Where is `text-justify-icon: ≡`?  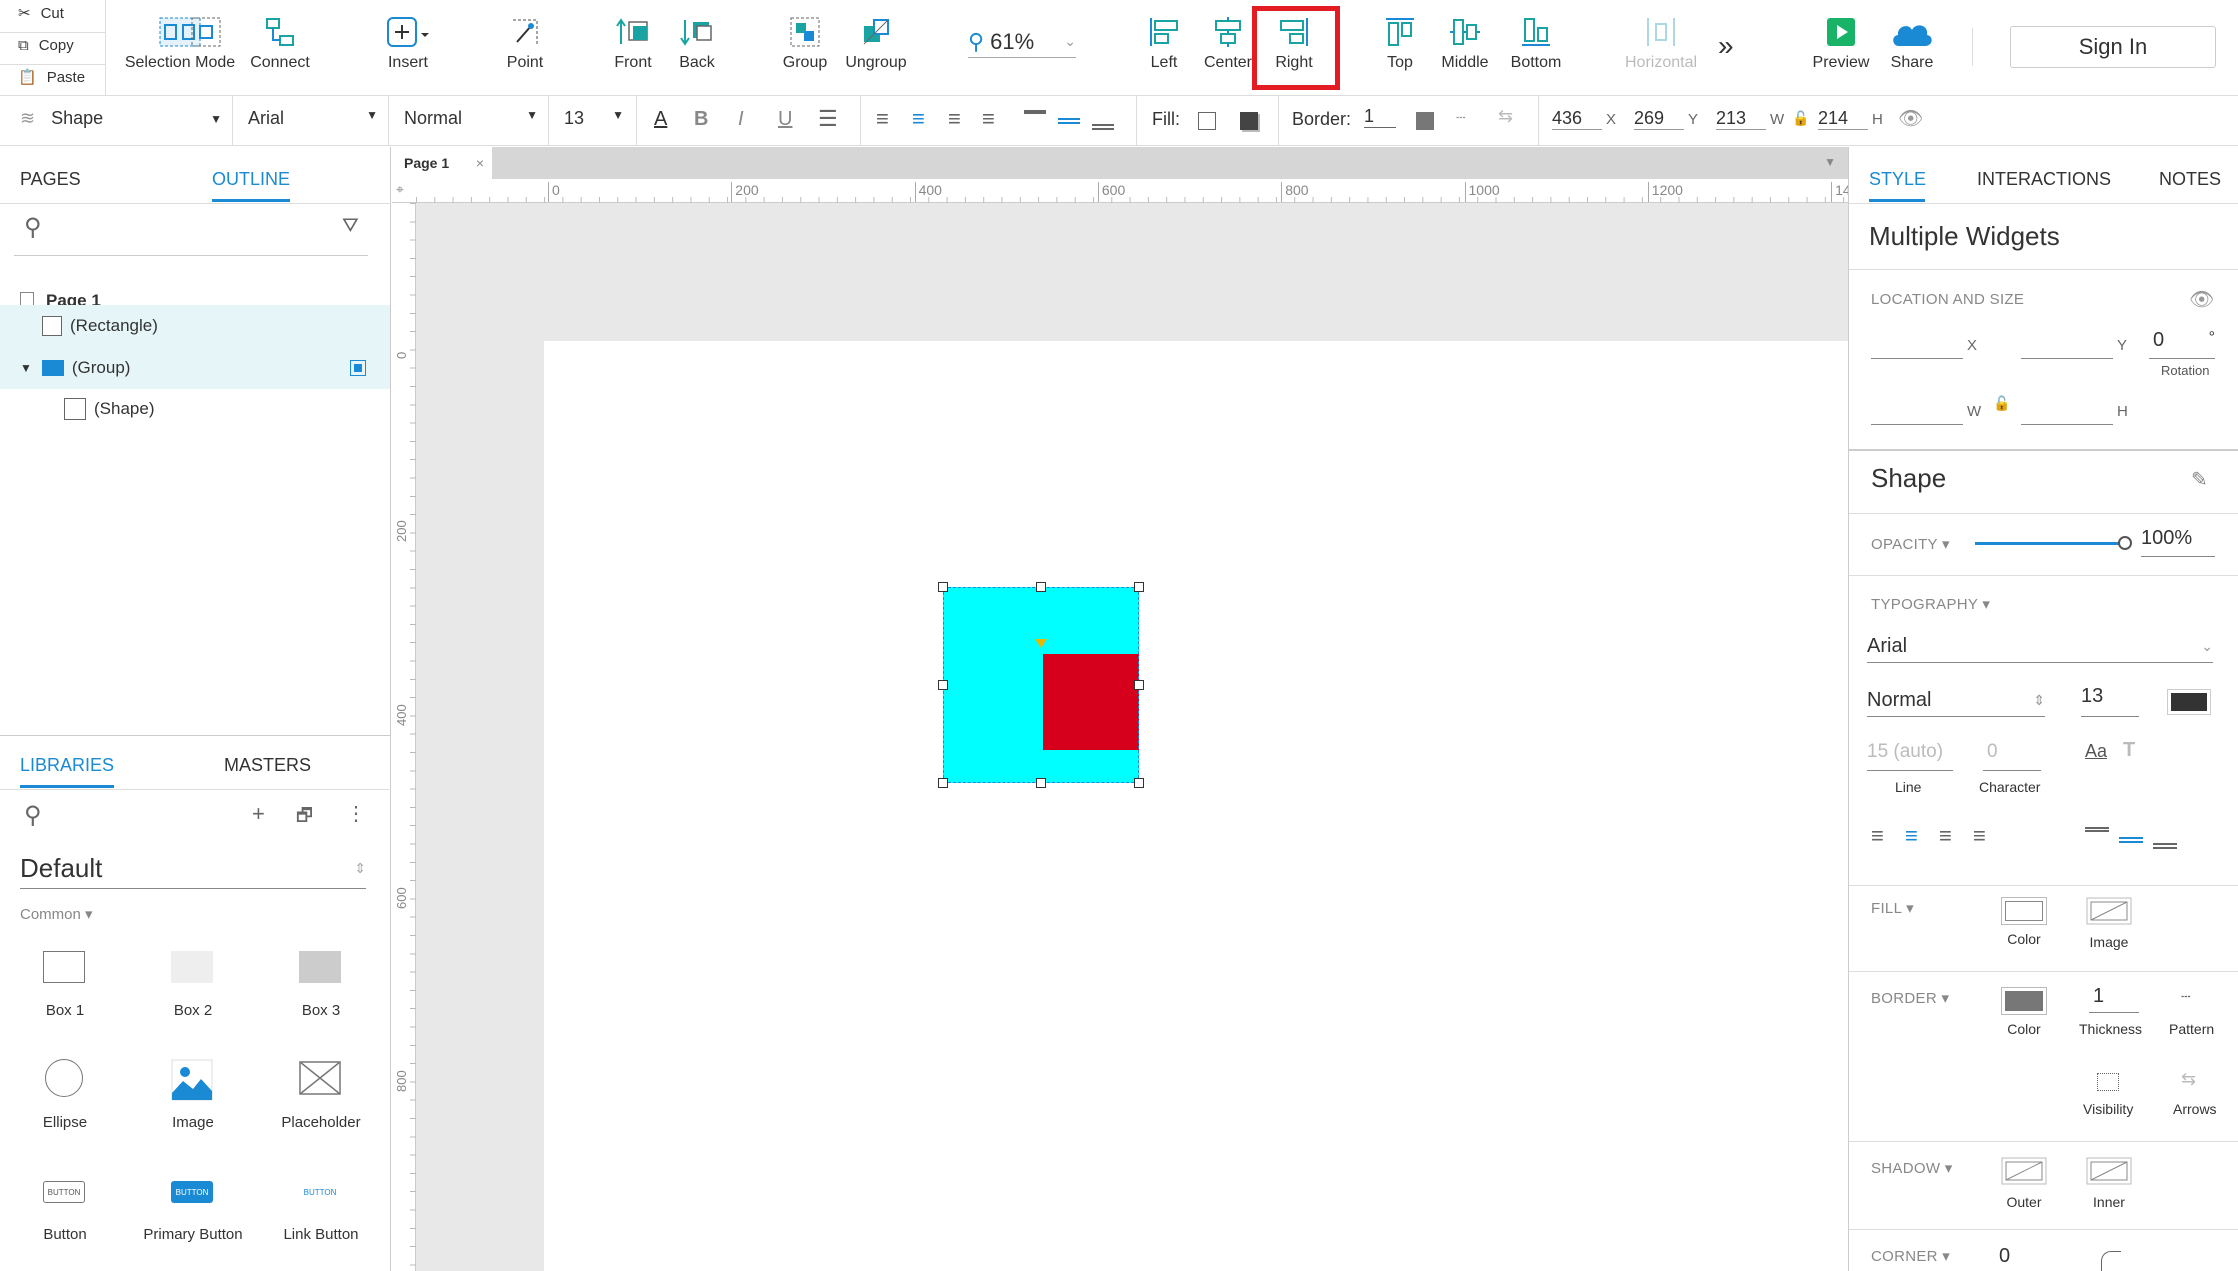 text-justify-icon: ≡ is located at coordinates (988, 119).